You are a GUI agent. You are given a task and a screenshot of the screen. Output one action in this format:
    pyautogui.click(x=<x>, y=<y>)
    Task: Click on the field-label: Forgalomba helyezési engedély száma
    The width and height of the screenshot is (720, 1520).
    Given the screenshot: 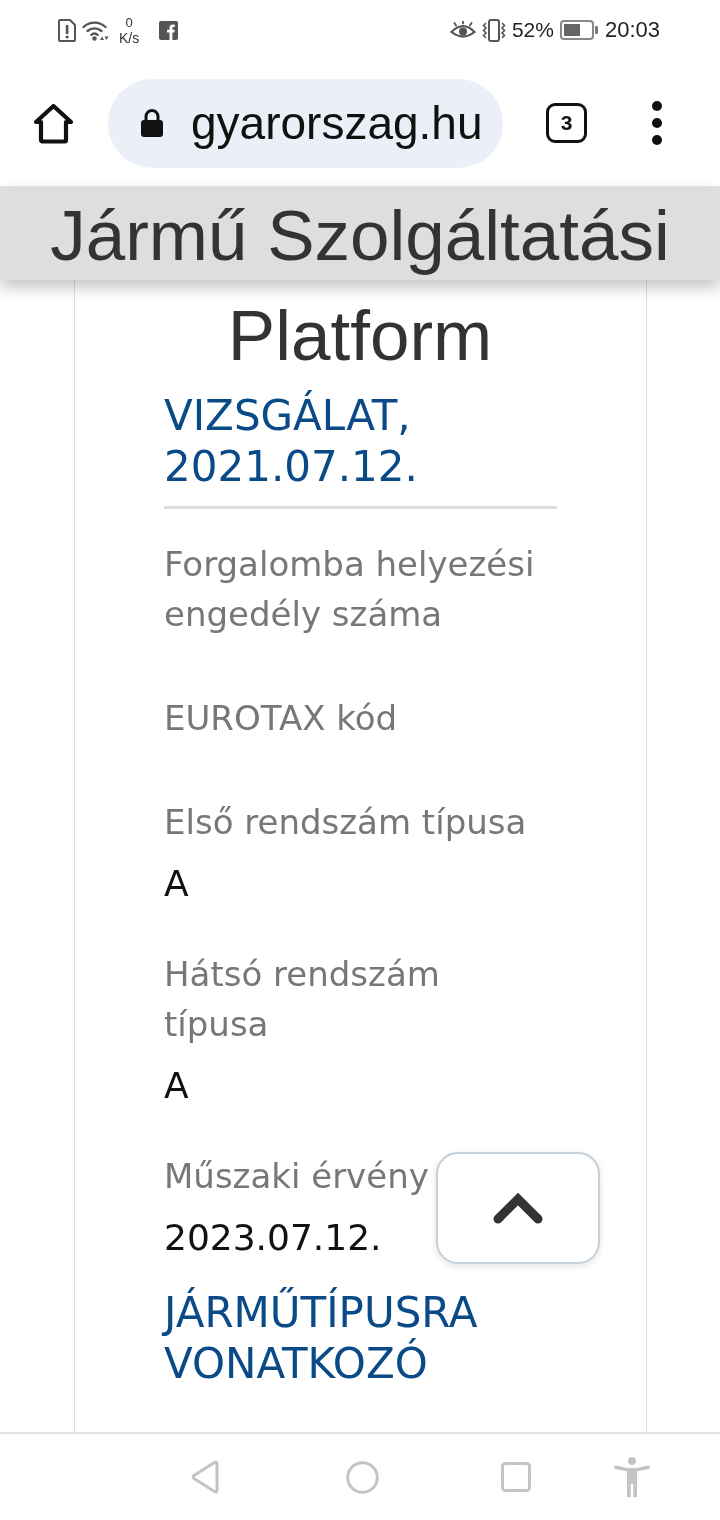 What is the action you would take?
    pyautogui.click(x=350, y=589)
    